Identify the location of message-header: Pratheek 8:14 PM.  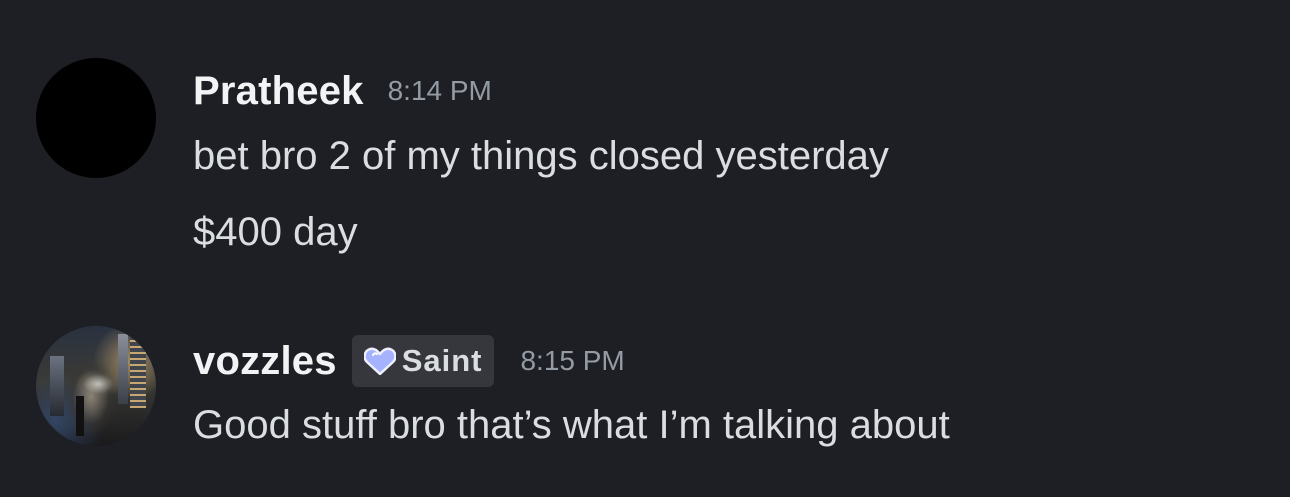
(342, 91).